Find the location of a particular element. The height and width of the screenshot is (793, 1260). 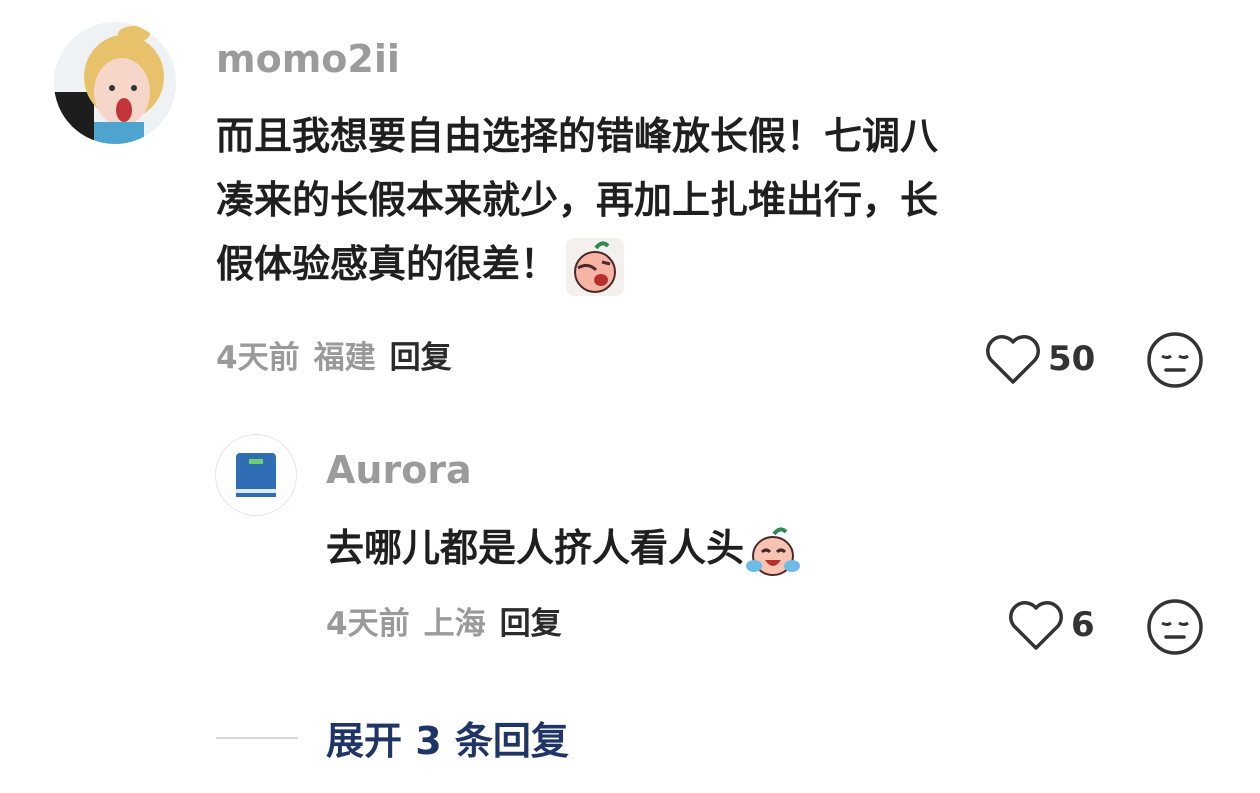

comment-text-line: 假体验感真的很差！ is located at coordinates (577, 264).